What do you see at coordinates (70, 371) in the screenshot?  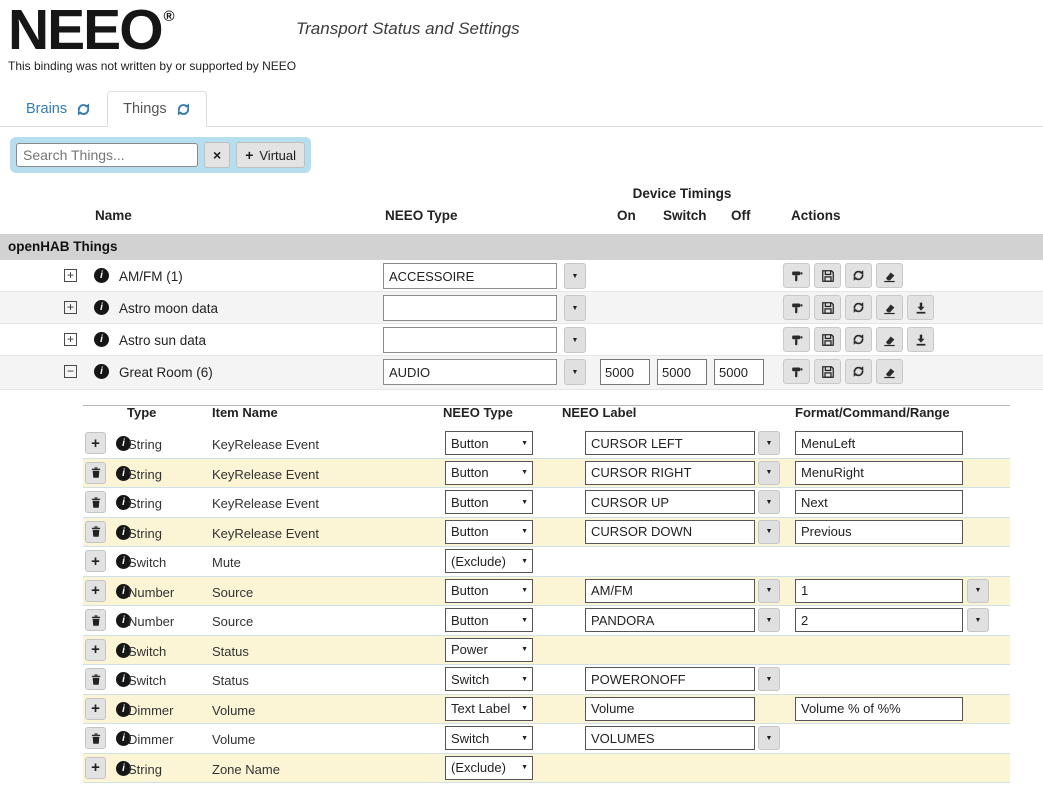 I see `collapse-icon: −` at bounding box center [70, 371].